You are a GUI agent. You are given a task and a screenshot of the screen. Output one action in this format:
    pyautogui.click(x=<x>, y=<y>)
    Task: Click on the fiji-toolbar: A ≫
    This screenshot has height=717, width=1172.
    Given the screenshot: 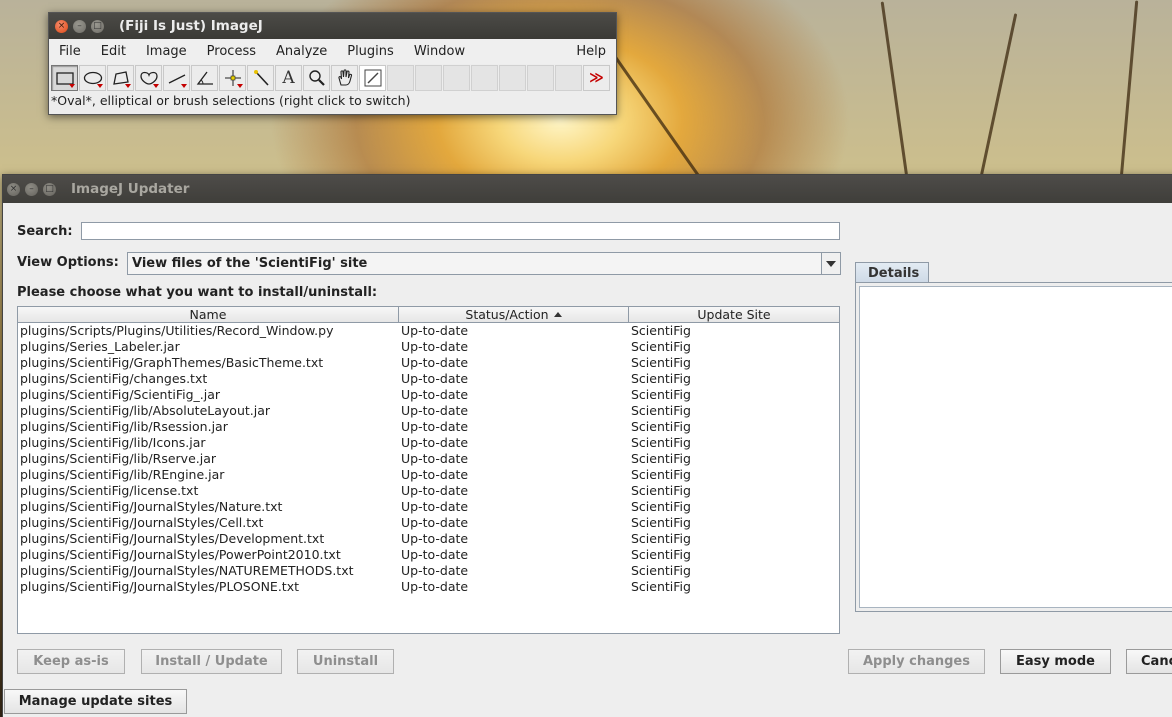 What is the action you would take?
    pyautogui.click(x=332, y=78)
    